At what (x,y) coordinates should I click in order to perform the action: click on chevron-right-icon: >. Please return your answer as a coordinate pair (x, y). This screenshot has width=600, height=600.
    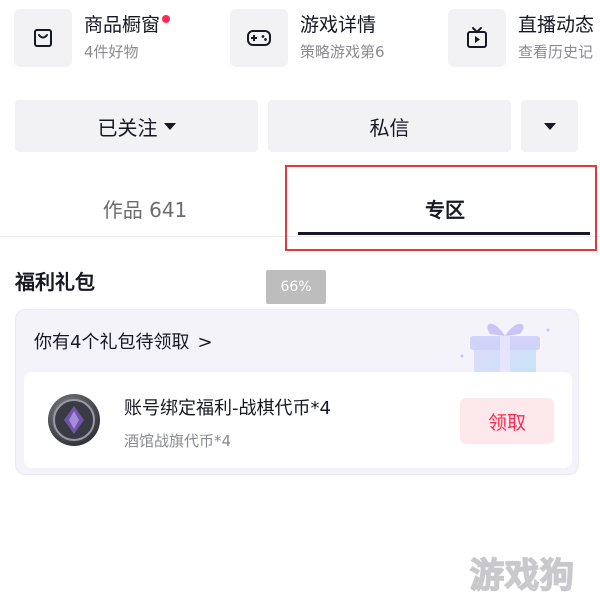
    Looking at the image, I should click on (205, 342).